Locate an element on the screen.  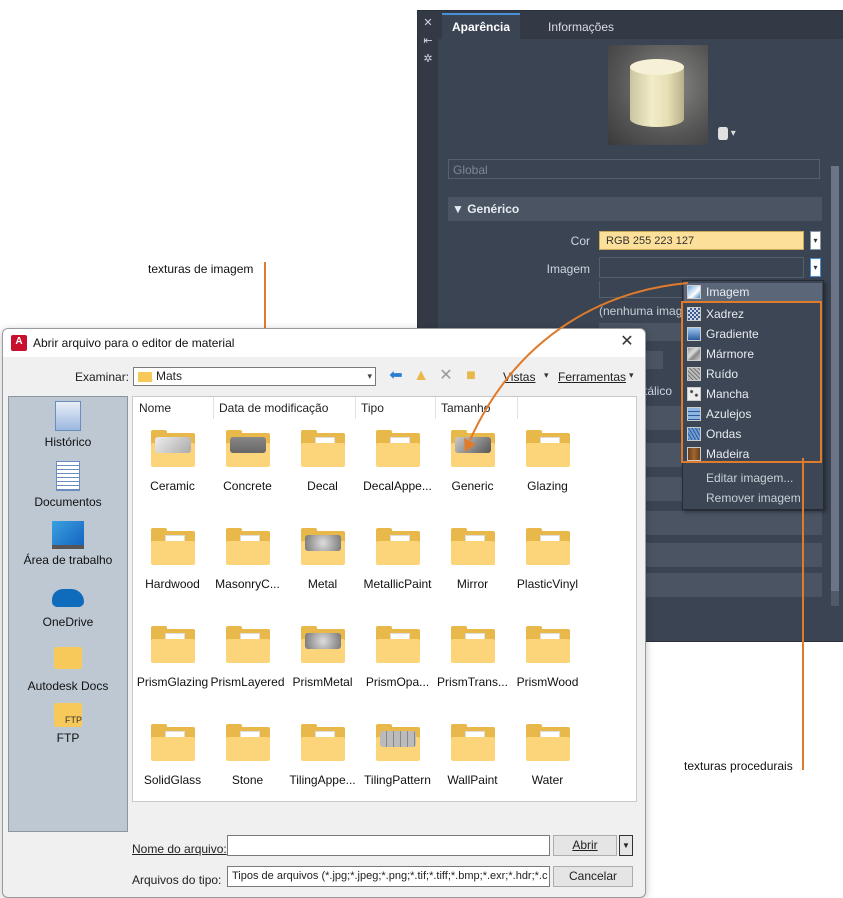
filename-input is located at coordinates (388, 845).